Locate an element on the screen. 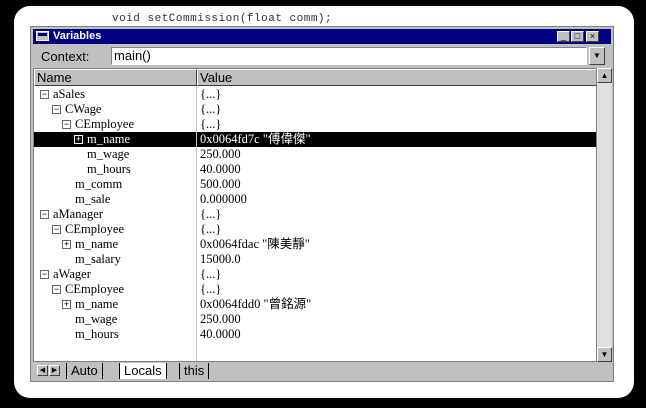 The width and height of the screenshot is (646, 408). variable-value: 0x0064fd7c "傅偉傑" is located at coordinates (255, 139).